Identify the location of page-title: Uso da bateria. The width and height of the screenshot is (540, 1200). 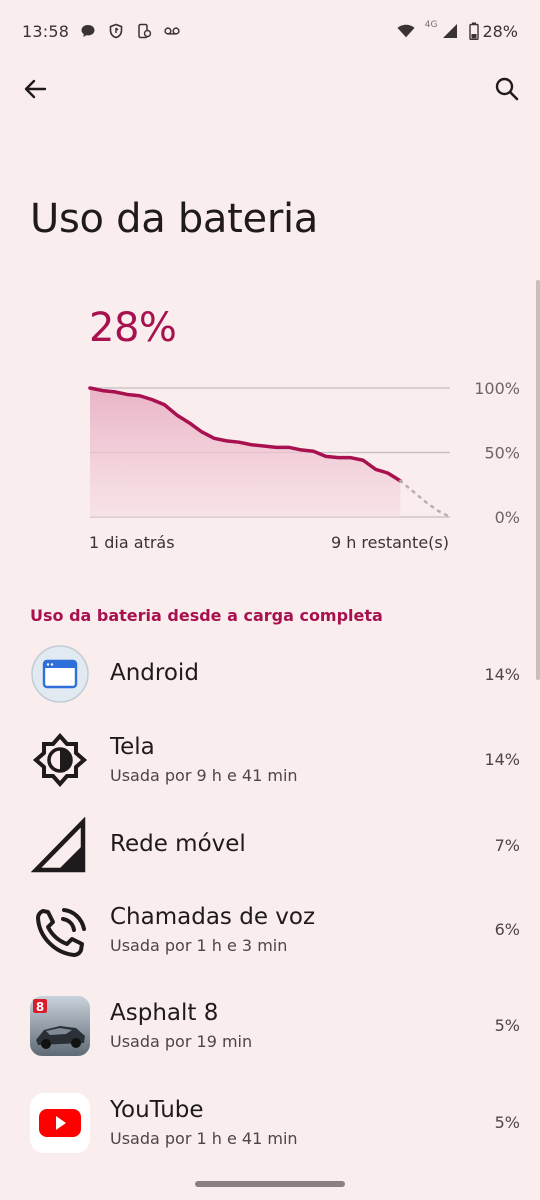
(174, 219).